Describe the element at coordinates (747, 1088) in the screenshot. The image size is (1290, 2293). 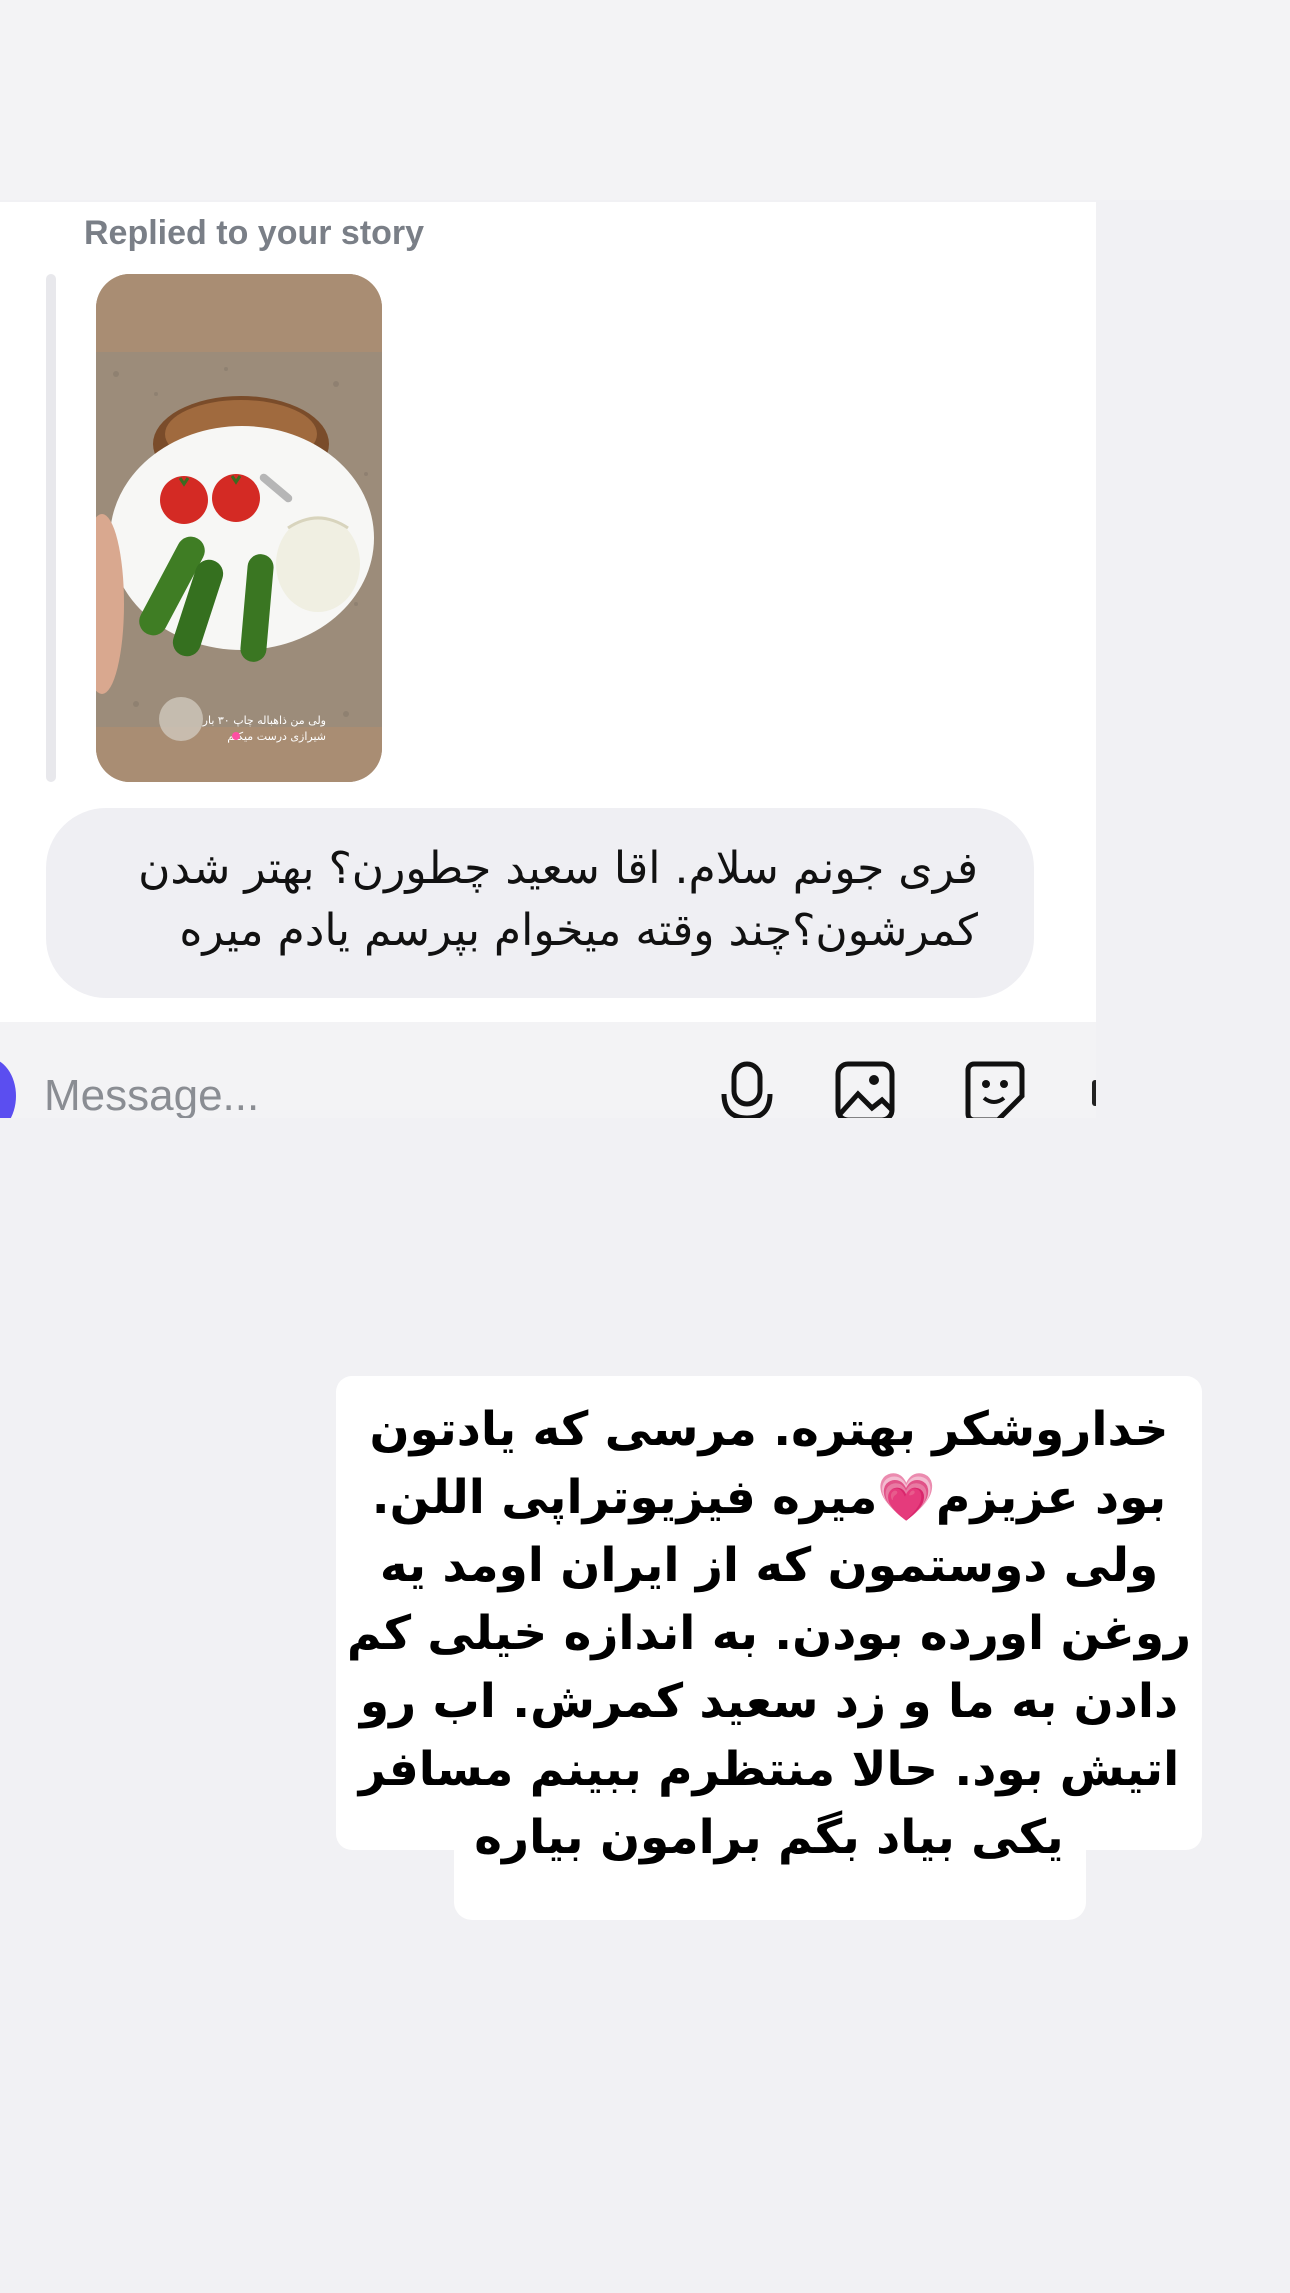
I see `microphone-icon` at that location.